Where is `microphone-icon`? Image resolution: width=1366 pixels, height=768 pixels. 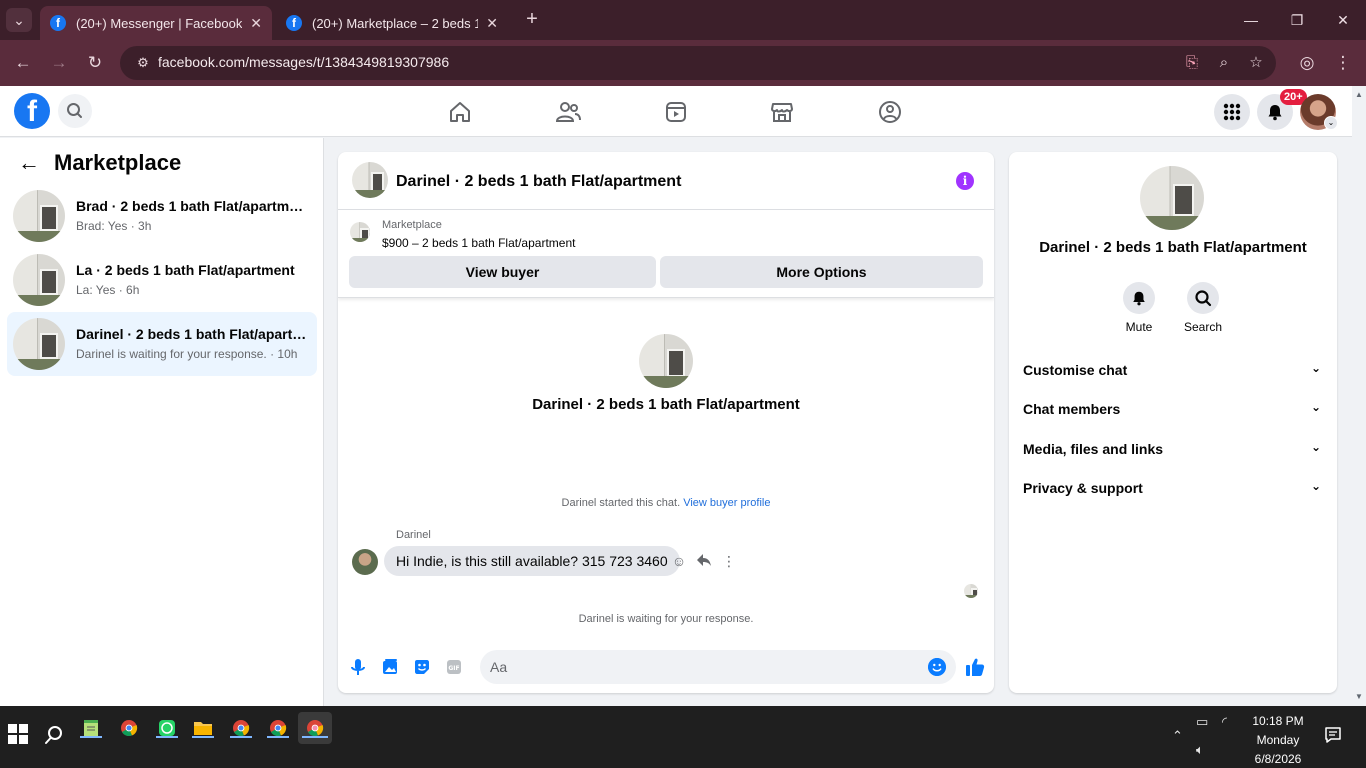
microphone-icon is located at coordinates (358, 667).